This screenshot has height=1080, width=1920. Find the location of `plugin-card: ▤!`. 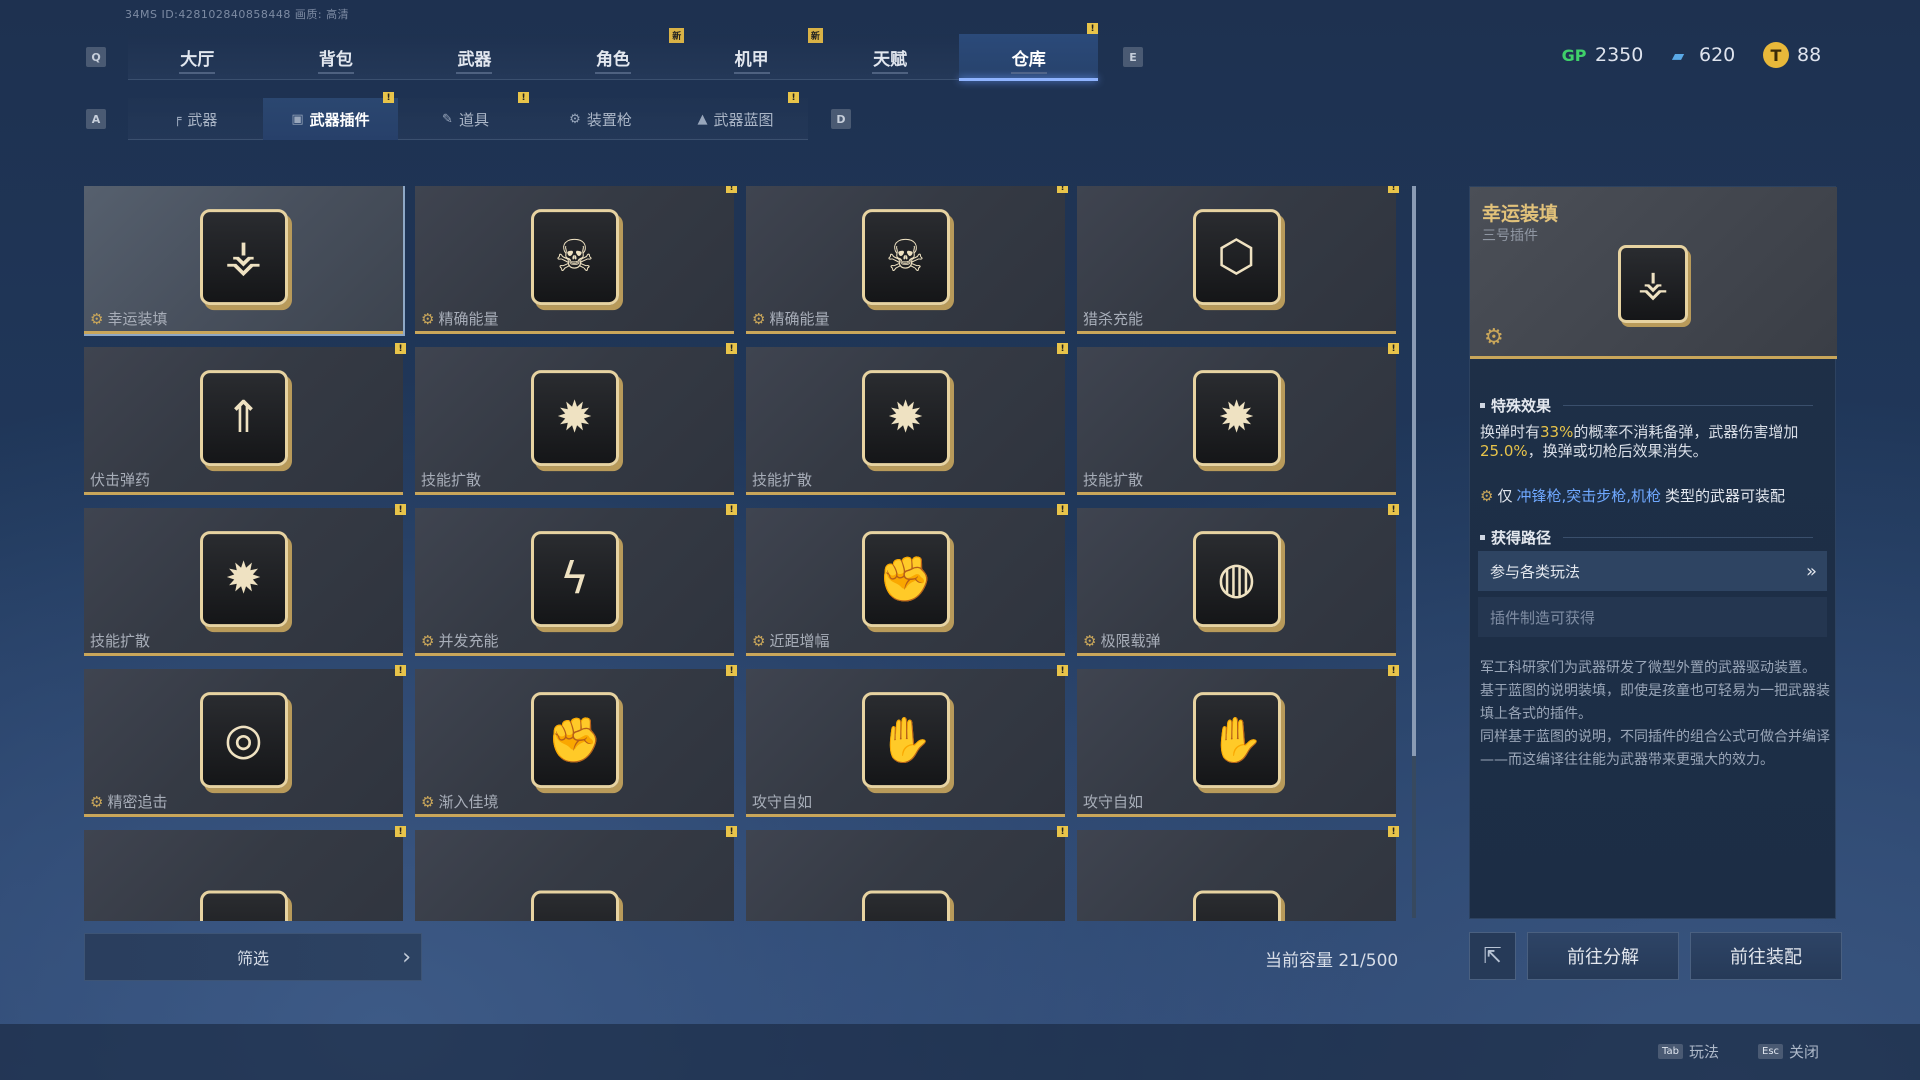

plugin-card: ▤! is located at coordinates (907, 873).